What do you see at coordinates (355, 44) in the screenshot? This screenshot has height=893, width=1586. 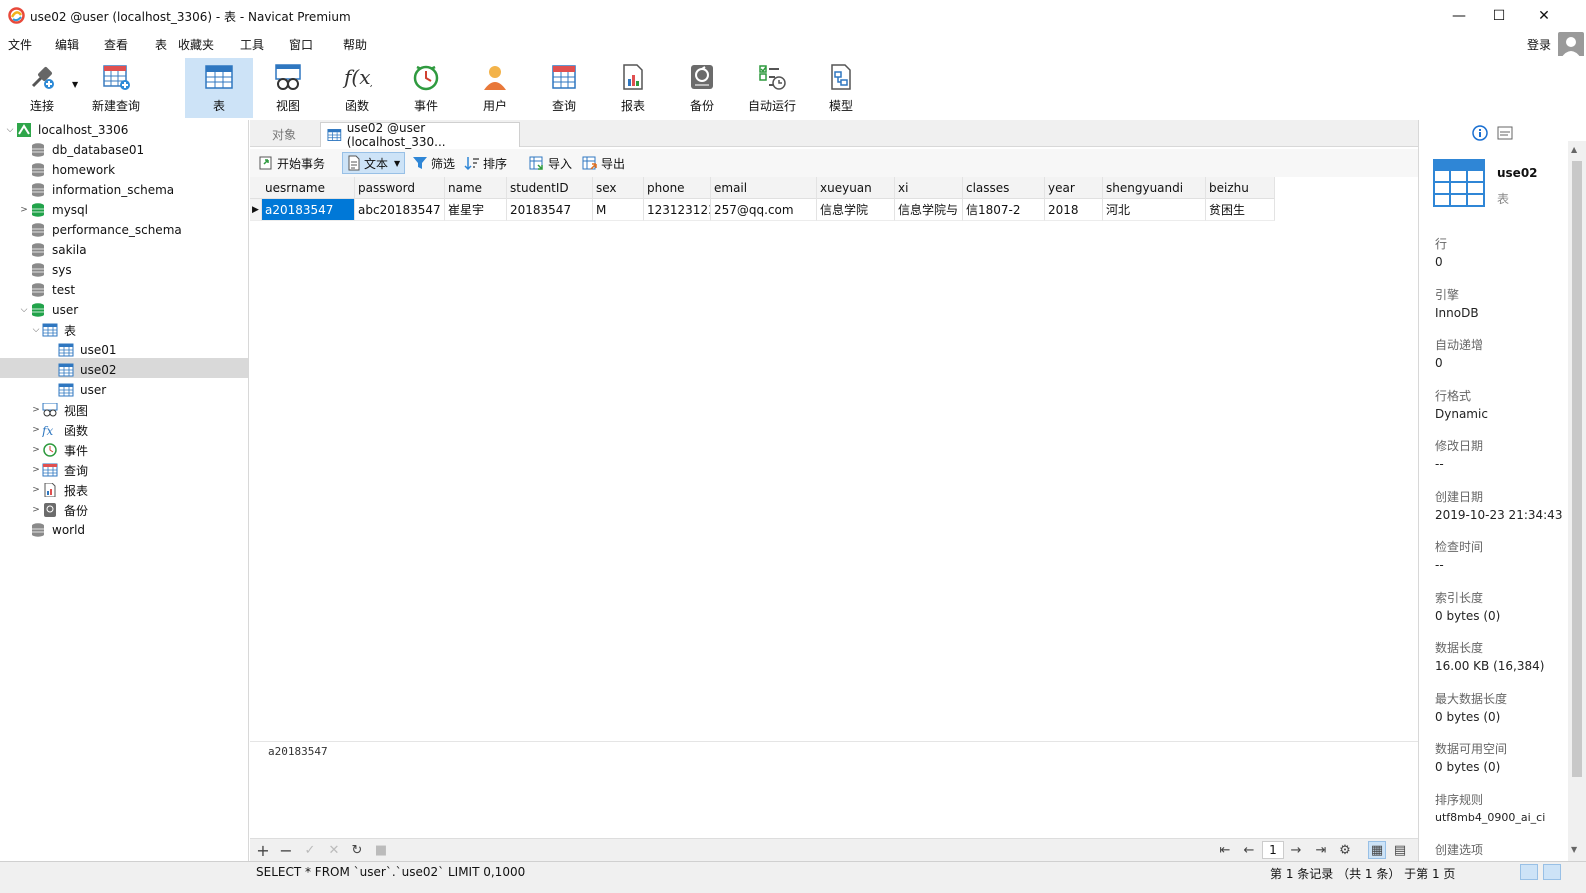 I see `menu-help: 帮助` at bounding box center [355, 44].